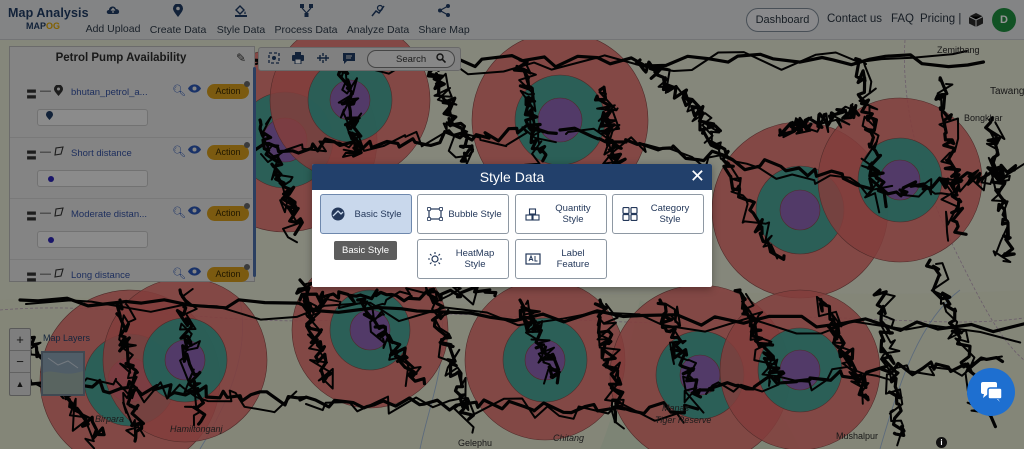 This screenshot has height=449, width=1024. Describe the element at coordinates (365, 250) in the screenshot. I see `basic-style-tooltip: Basic Style` at that location.